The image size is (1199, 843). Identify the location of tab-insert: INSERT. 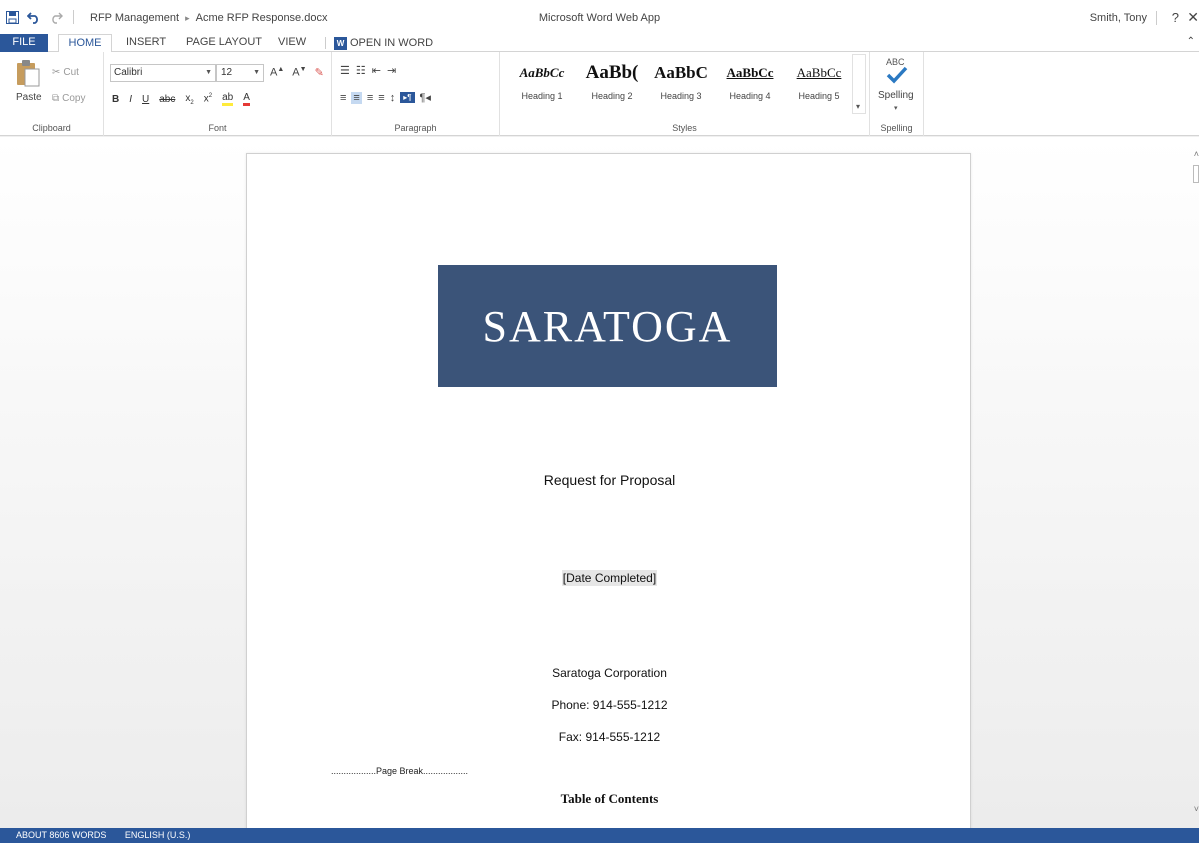
(146, 43).